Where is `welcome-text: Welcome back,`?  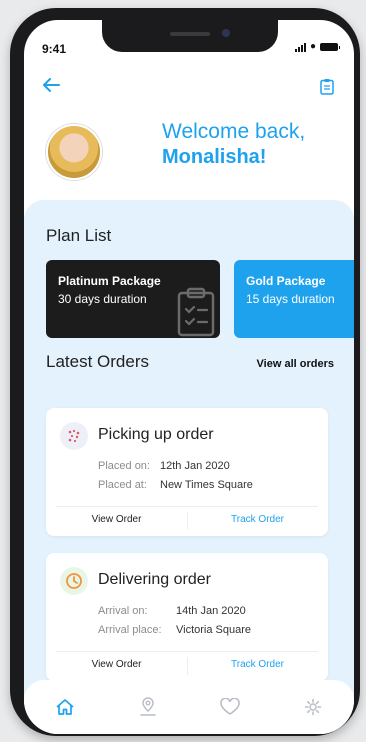 welcome-text: Welcome back, is located at coordinates (234, 131).